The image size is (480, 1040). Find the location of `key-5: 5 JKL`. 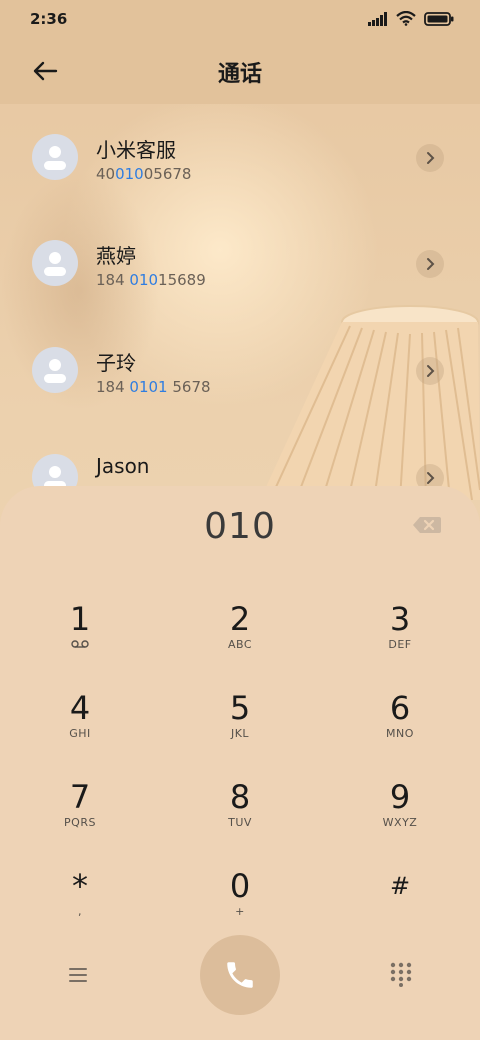

key-5: 5 JKL is located at coordinates (240, 729).